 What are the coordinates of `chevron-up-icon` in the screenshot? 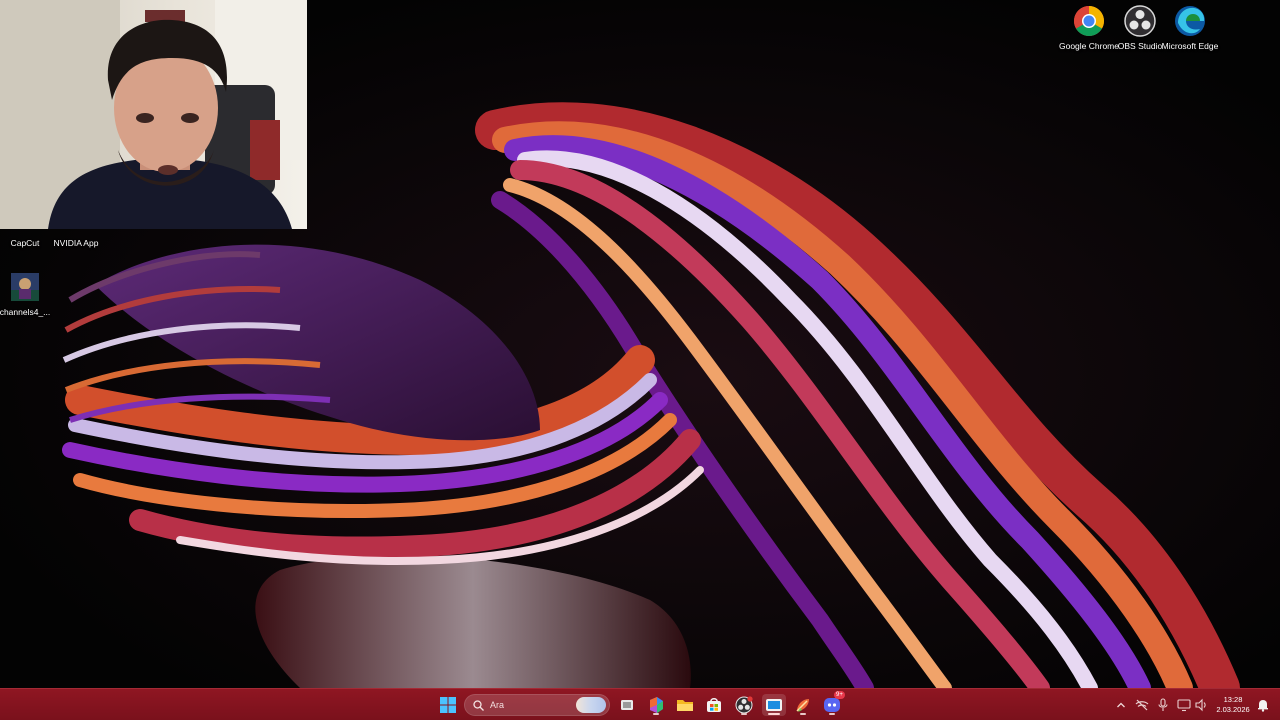 It's located at (1121, 705).